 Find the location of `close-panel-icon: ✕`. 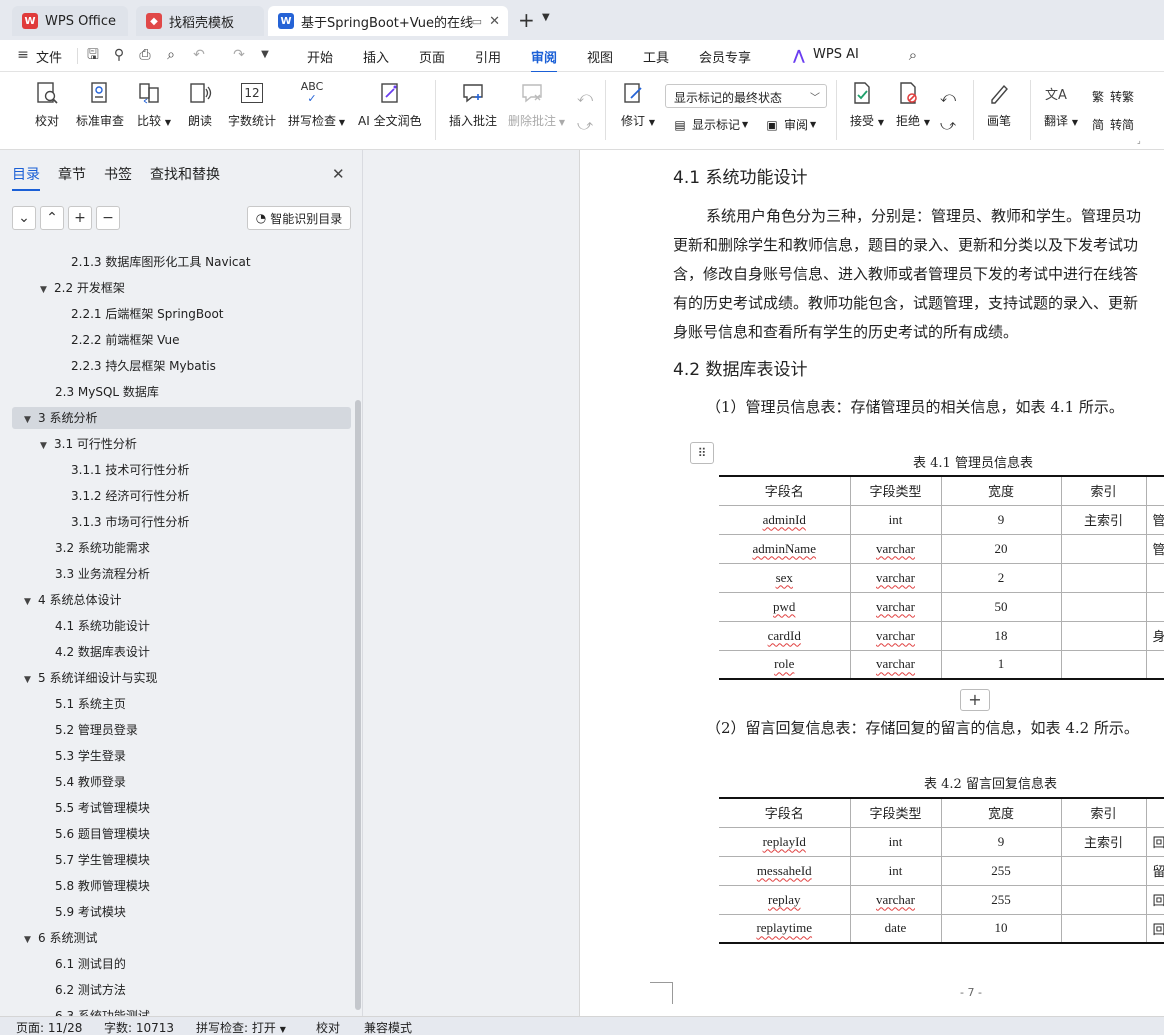

close-panel-icon: ✕ is located at coordinates (338, 174).